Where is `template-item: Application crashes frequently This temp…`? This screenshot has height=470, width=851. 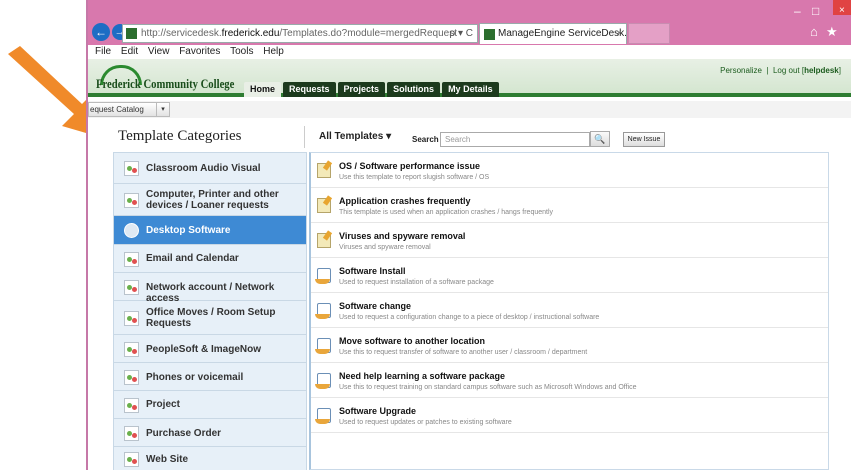 template-item: Application crashes frequently This temp… is located at coordinates (569, 205).